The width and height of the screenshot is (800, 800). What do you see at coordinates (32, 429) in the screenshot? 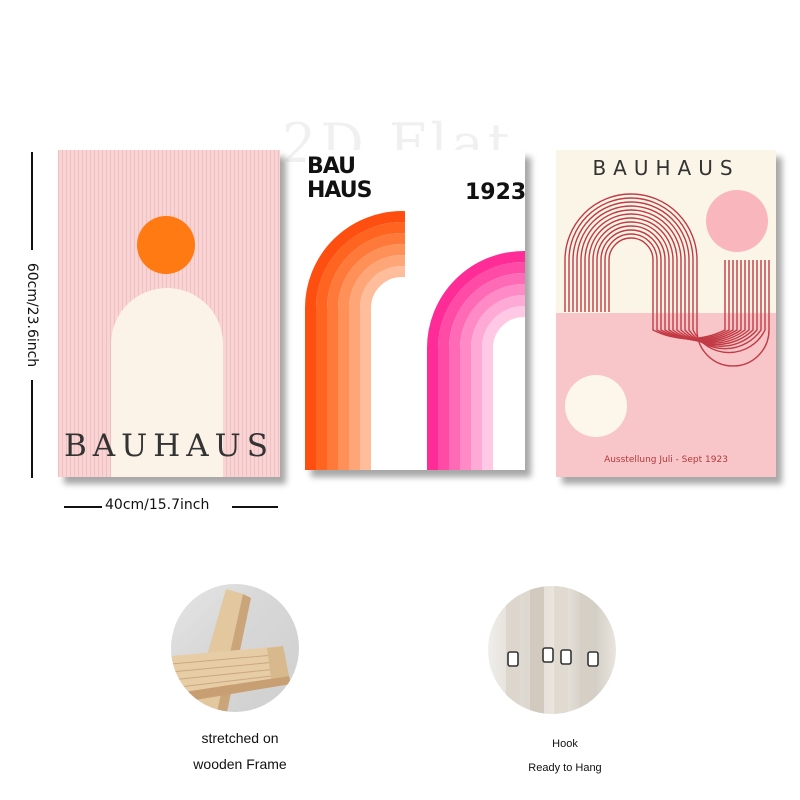
I see `height-dimension-line-bottom` at bounding box center [32, 429].